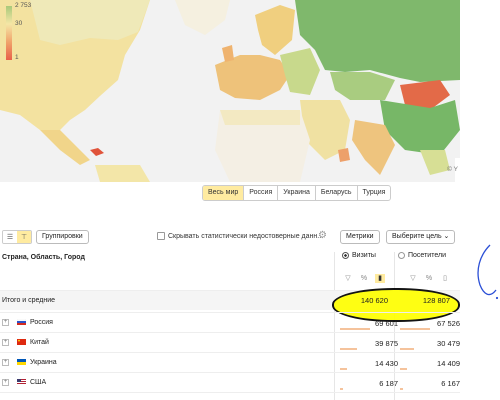  I want to click on table-row: + Китай 39 875 30 479, so click(230, 342).